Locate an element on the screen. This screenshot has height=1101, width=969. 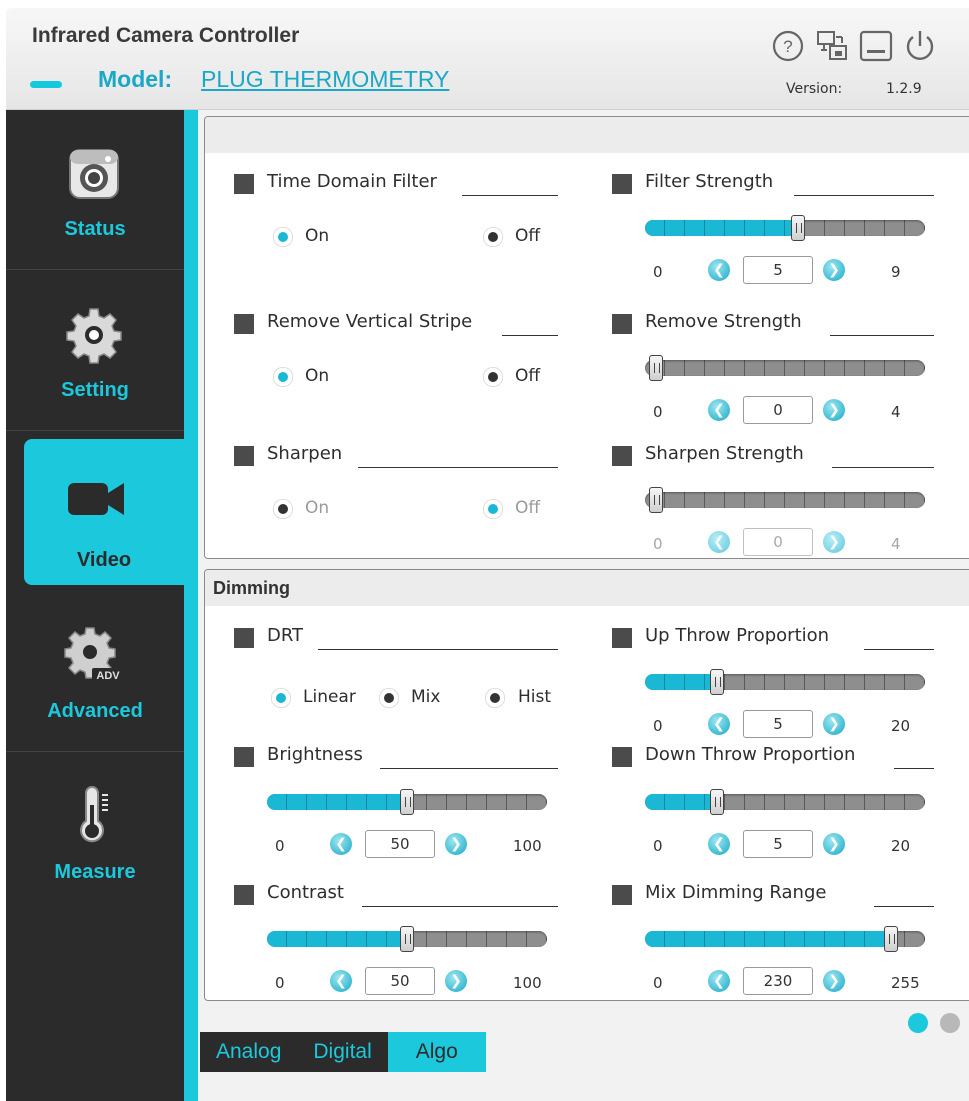
tab-digital: Digital is located at coordinates (342, 1052).